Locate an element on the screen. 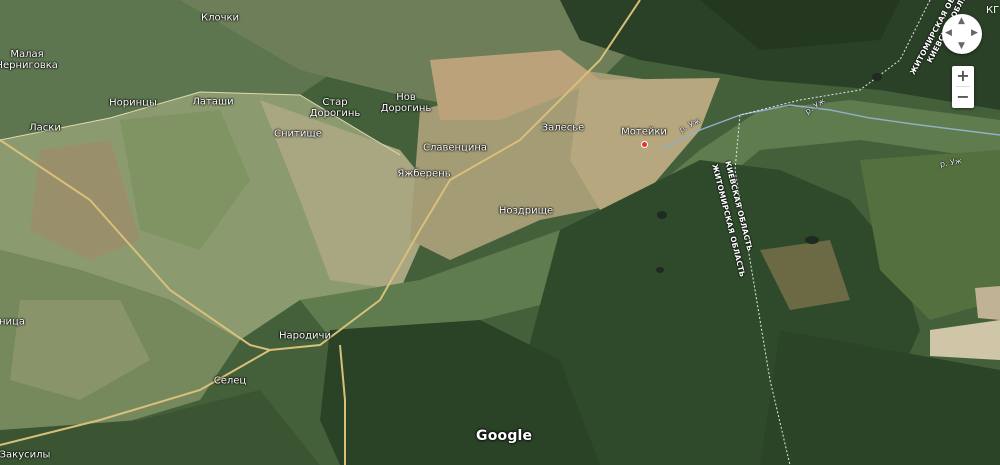 The height and width of the screenshot is (465, 1000). location-marker is located at coordinates (644, 144).